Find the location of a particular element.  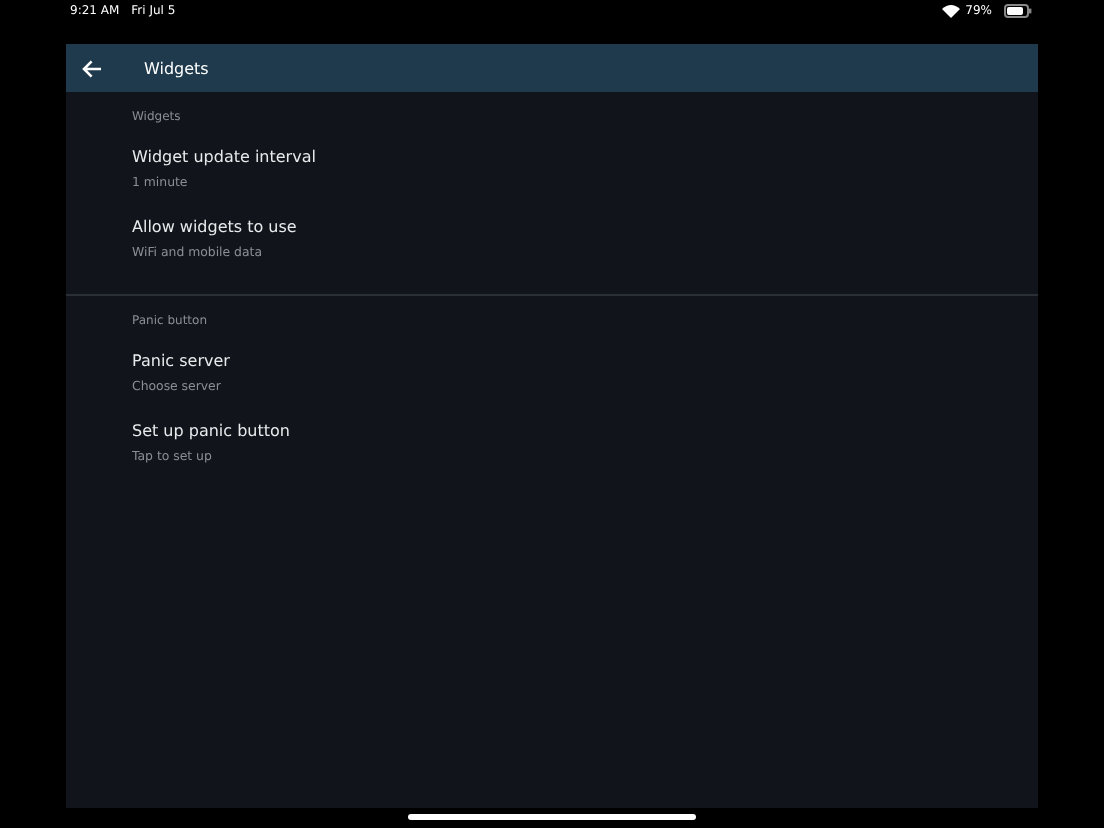

setting-title: Set up panic button is located at coordinates (585, 431).